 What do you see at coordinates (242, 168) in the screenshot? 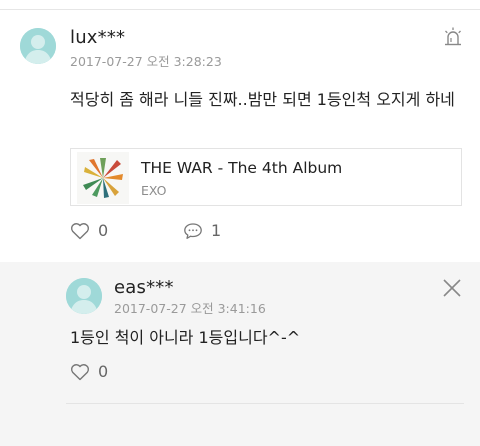
I see `album-title: THE WAR - The 4th Album` at bounding box center [242, 168].